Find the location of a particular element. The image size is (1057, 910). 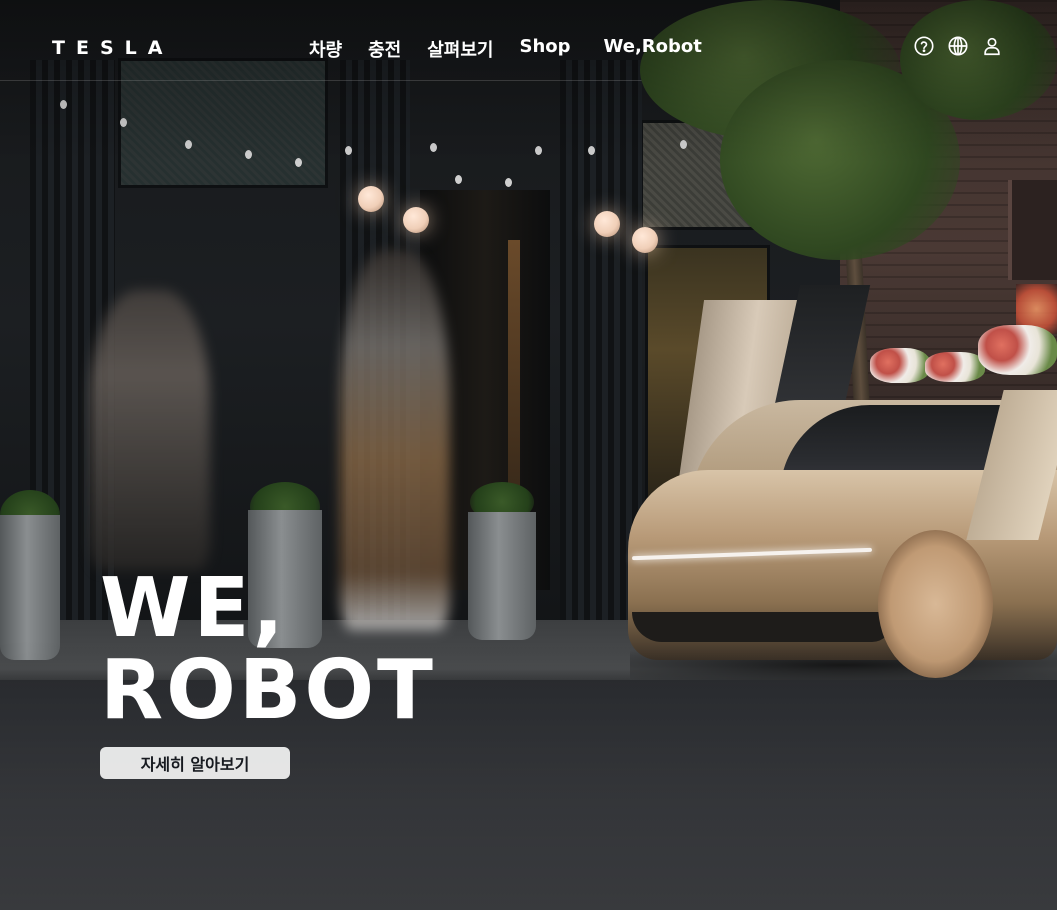

help-button is located at coordinates (924, 46).